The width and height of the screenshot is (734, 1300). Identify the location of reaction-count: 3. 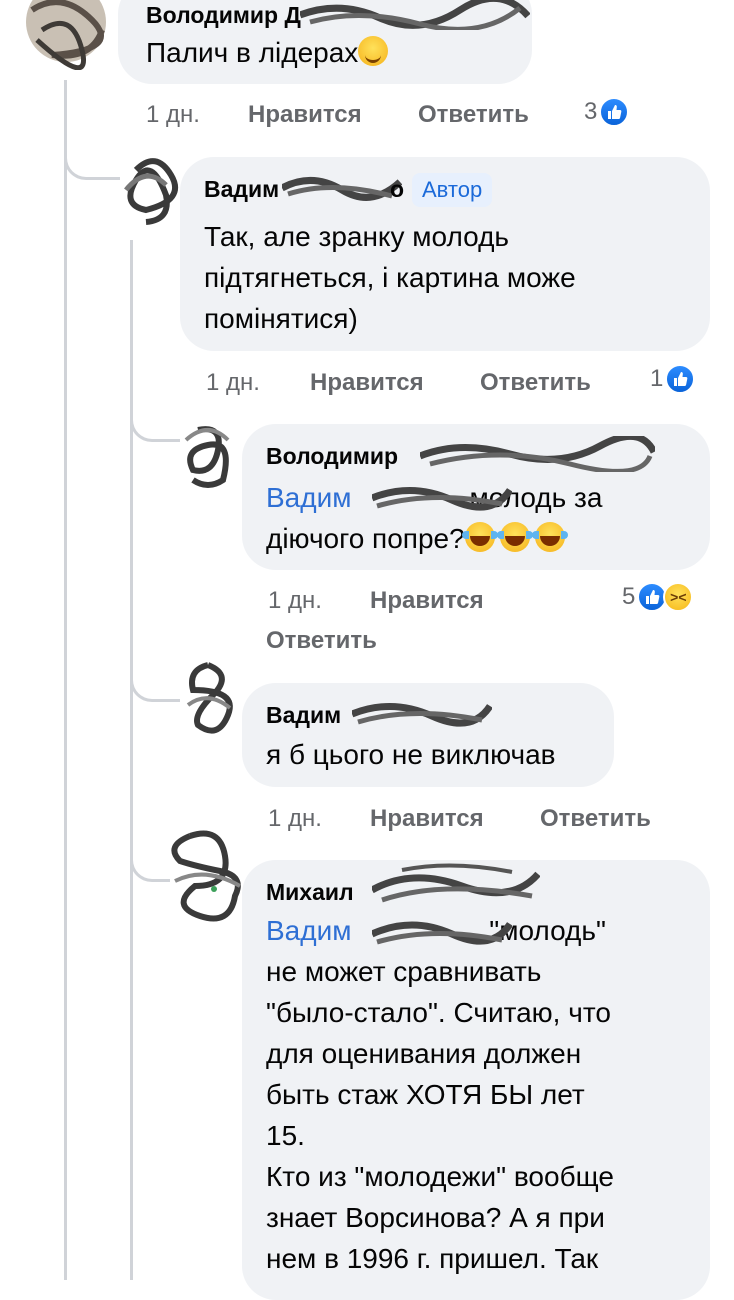
(591, 111).